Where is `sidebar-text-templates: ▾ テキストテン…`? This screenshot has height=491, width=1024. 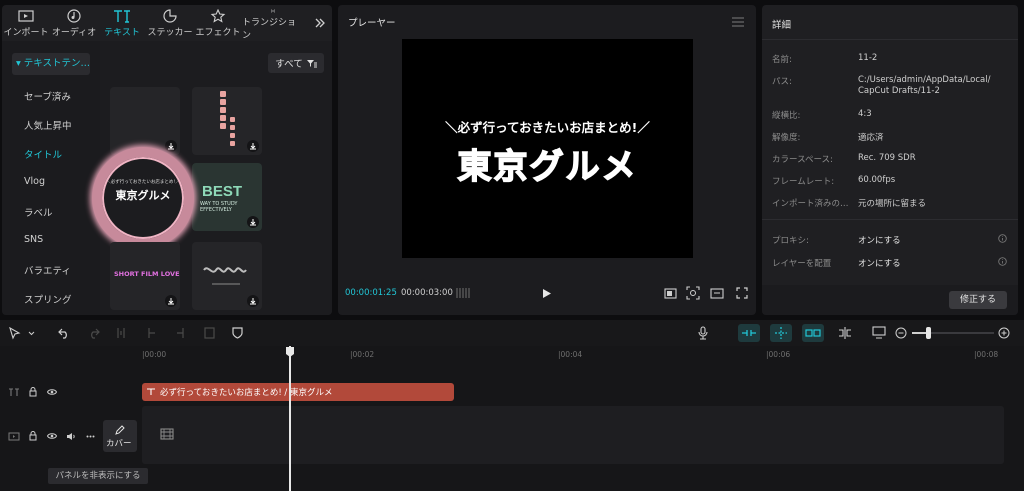
sidebar-text-templates: ▾ テキストテン… is located at coordinates (51, 64).